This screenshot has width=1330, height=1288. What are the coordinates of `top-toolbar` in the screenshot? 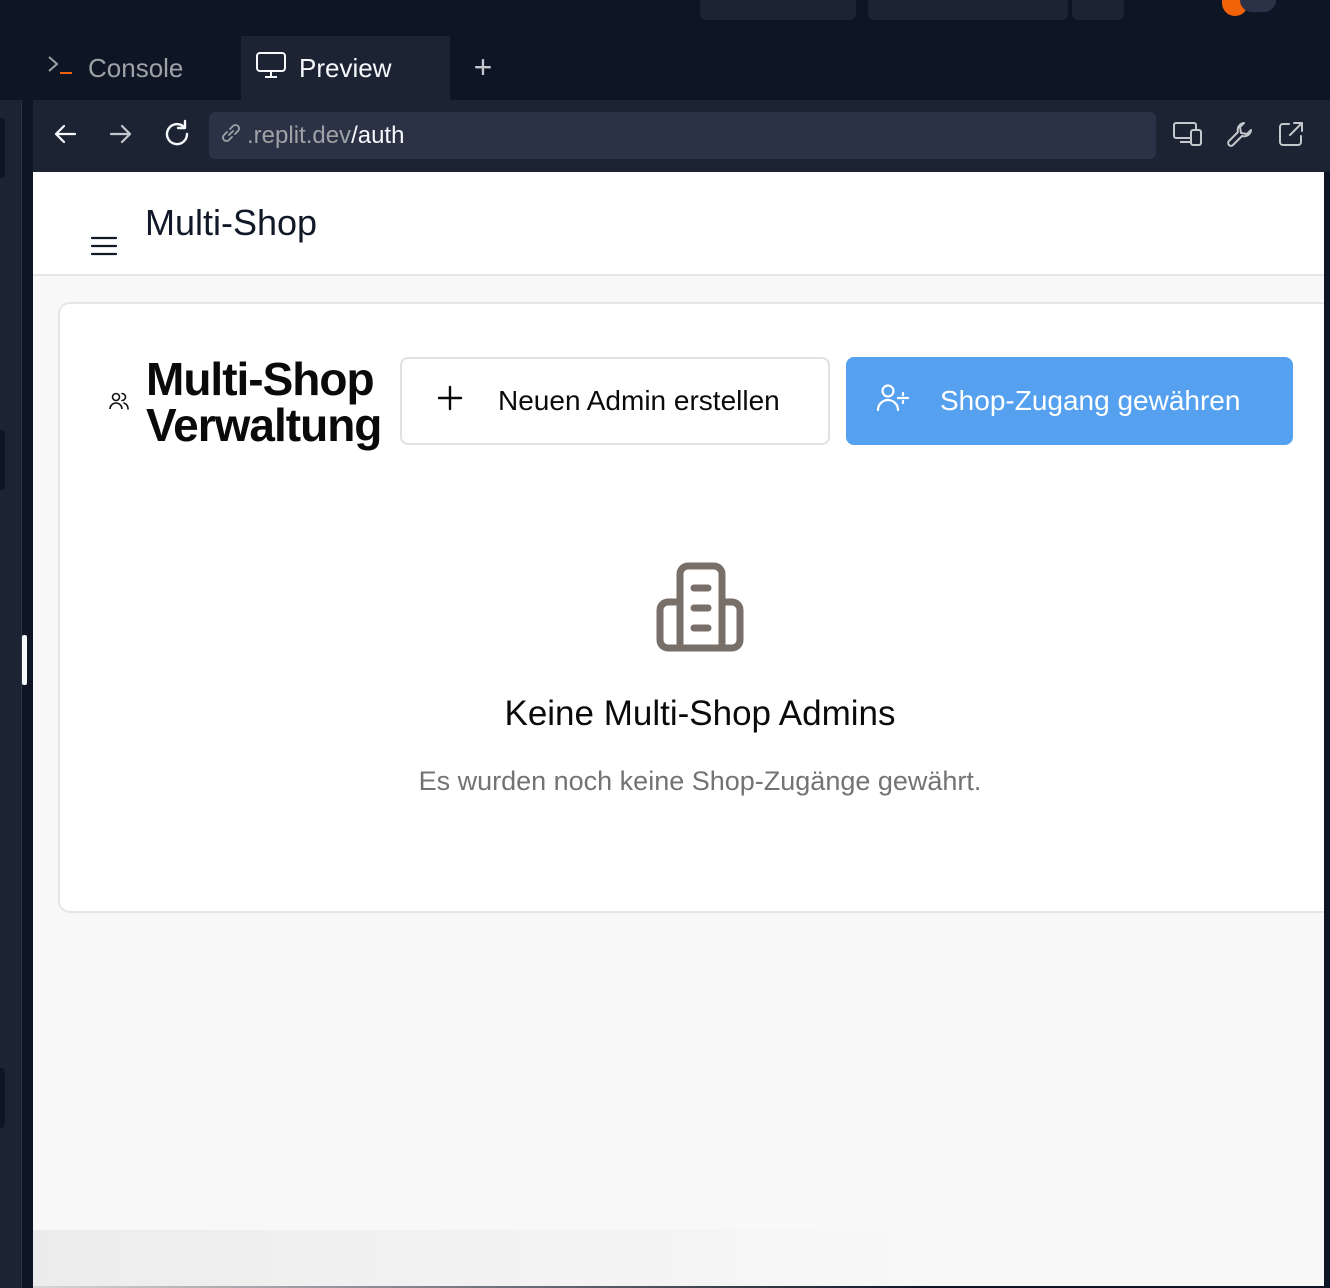 It's located at (665, 18).